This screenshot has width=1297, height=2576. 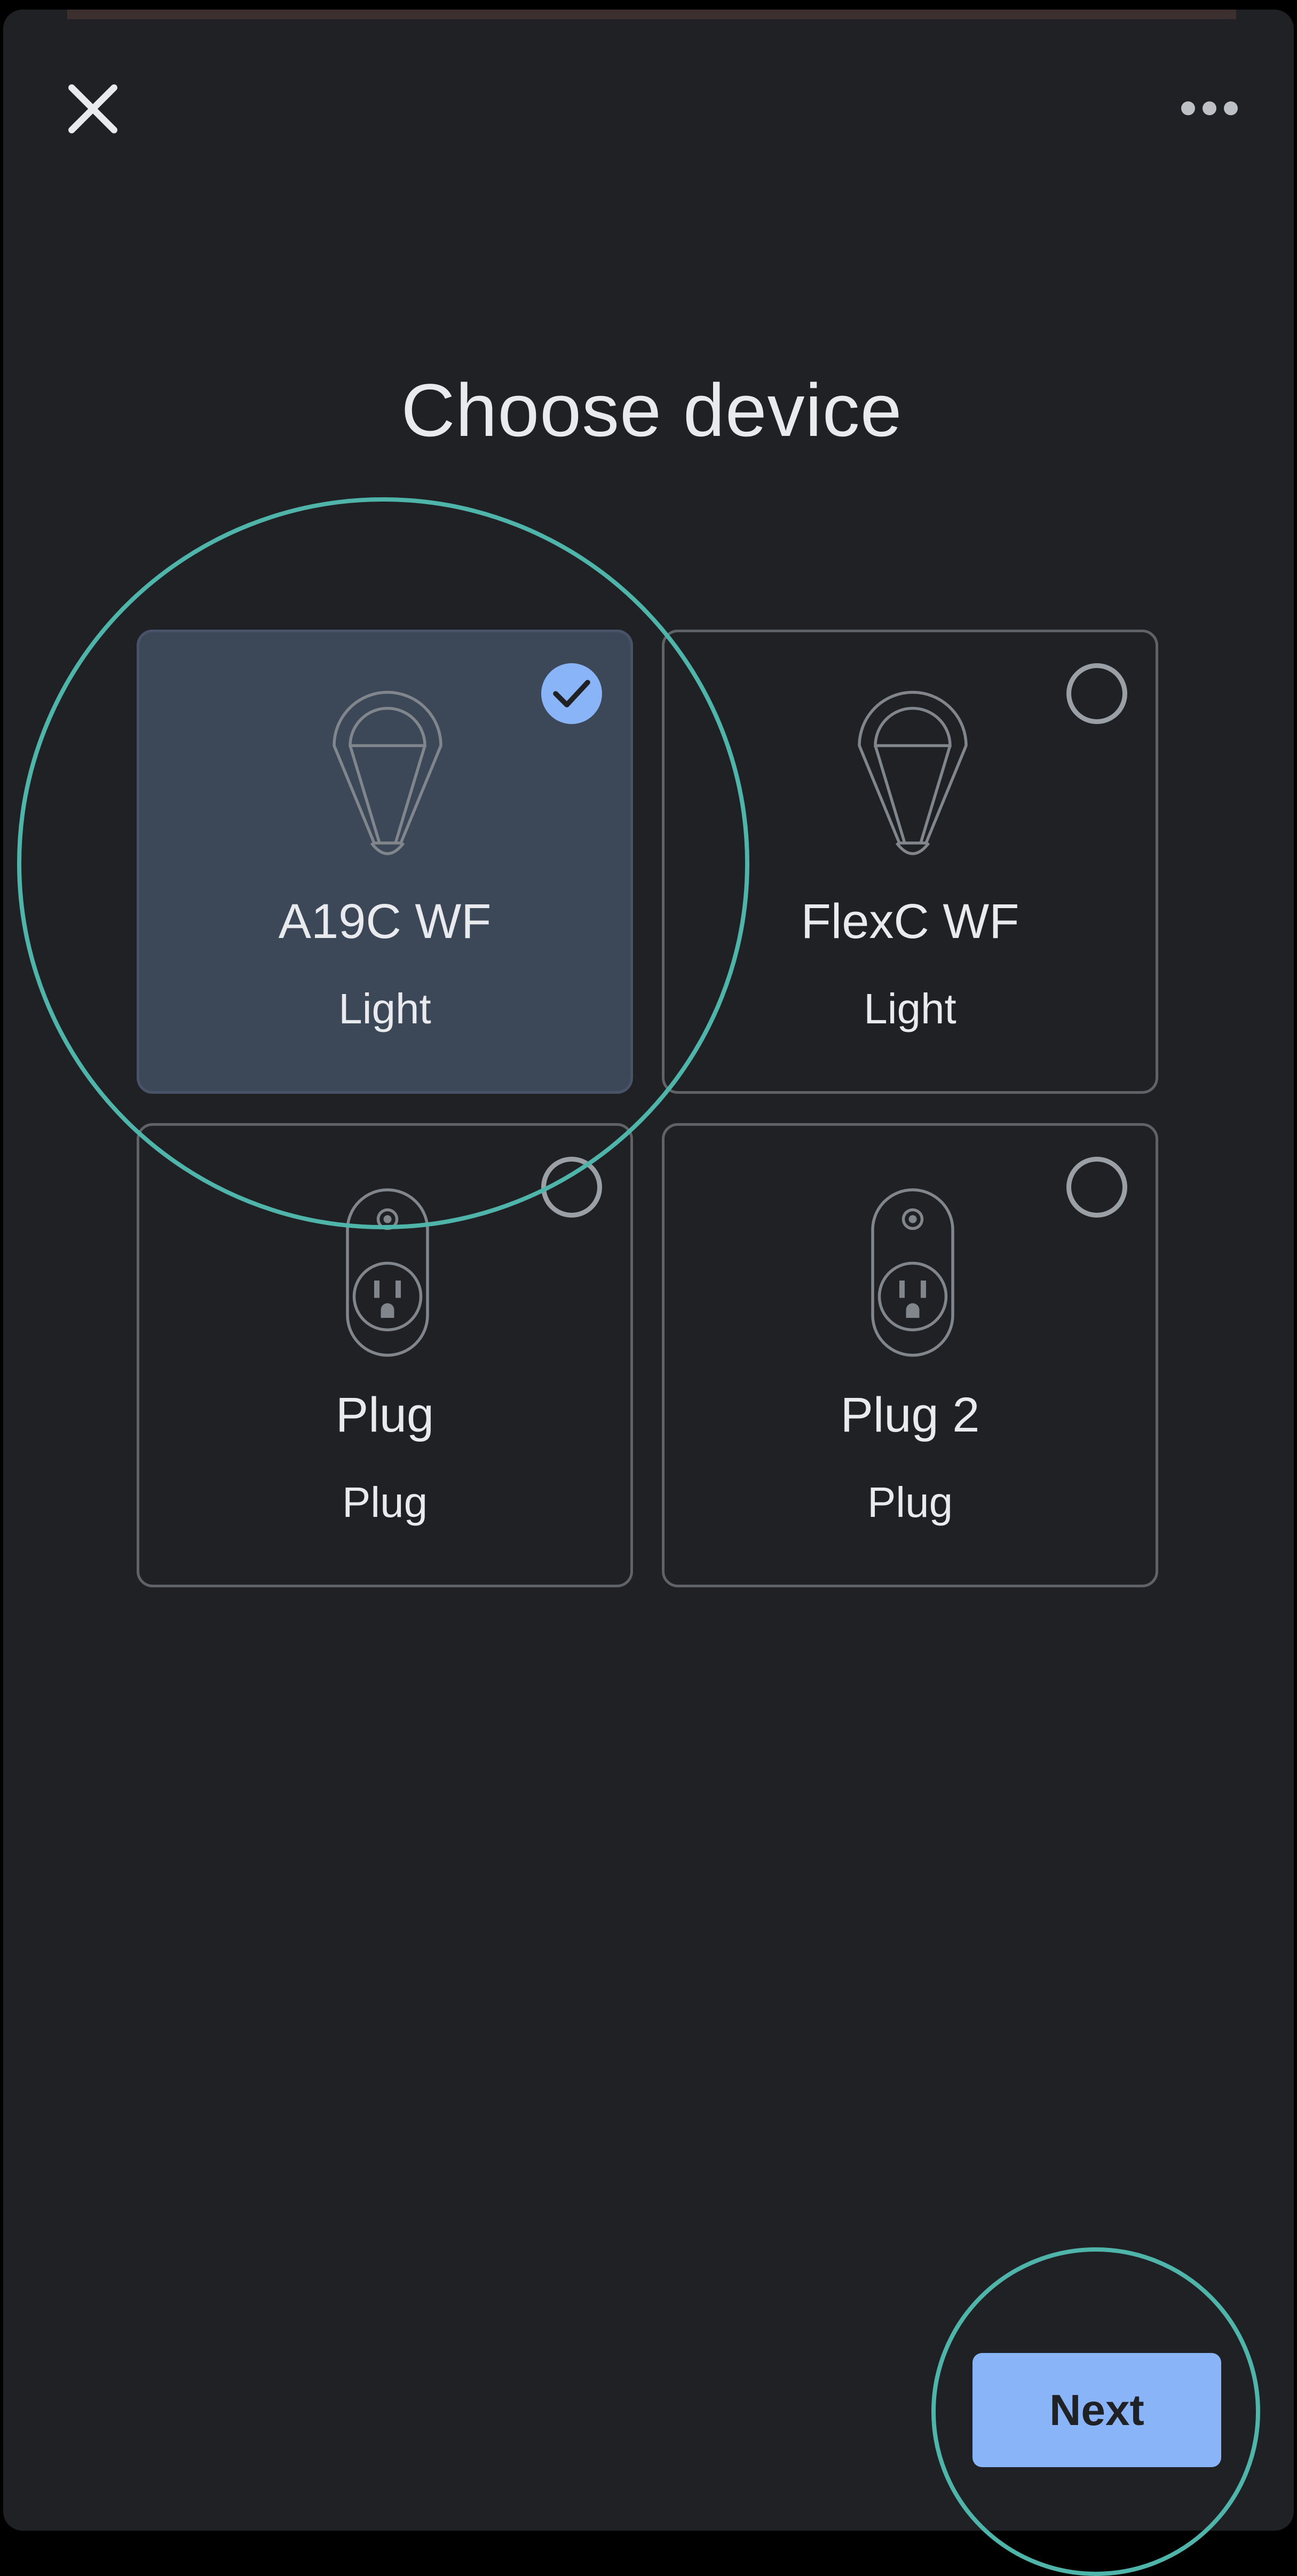 I want to click on more-horizontal-icon, so click(x=1209, y=108).